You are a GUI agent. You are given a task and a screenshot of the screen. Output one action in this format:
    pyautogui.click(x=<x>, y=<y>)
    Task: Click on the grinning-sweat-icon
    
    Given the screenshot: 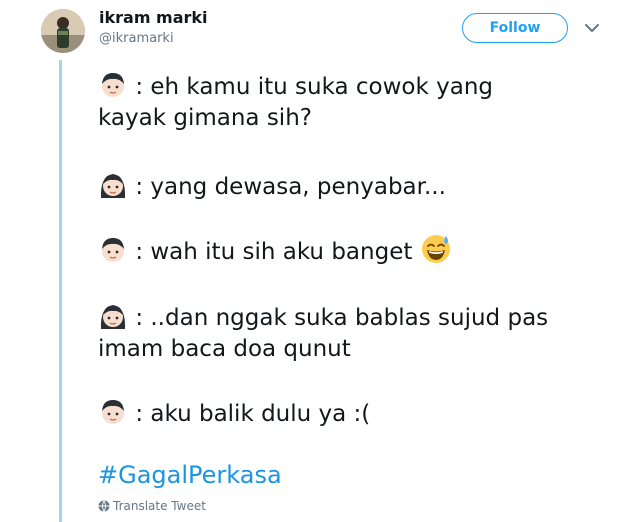 What is the action you would take?
    pyautogui.click(x=436, y=253)
    